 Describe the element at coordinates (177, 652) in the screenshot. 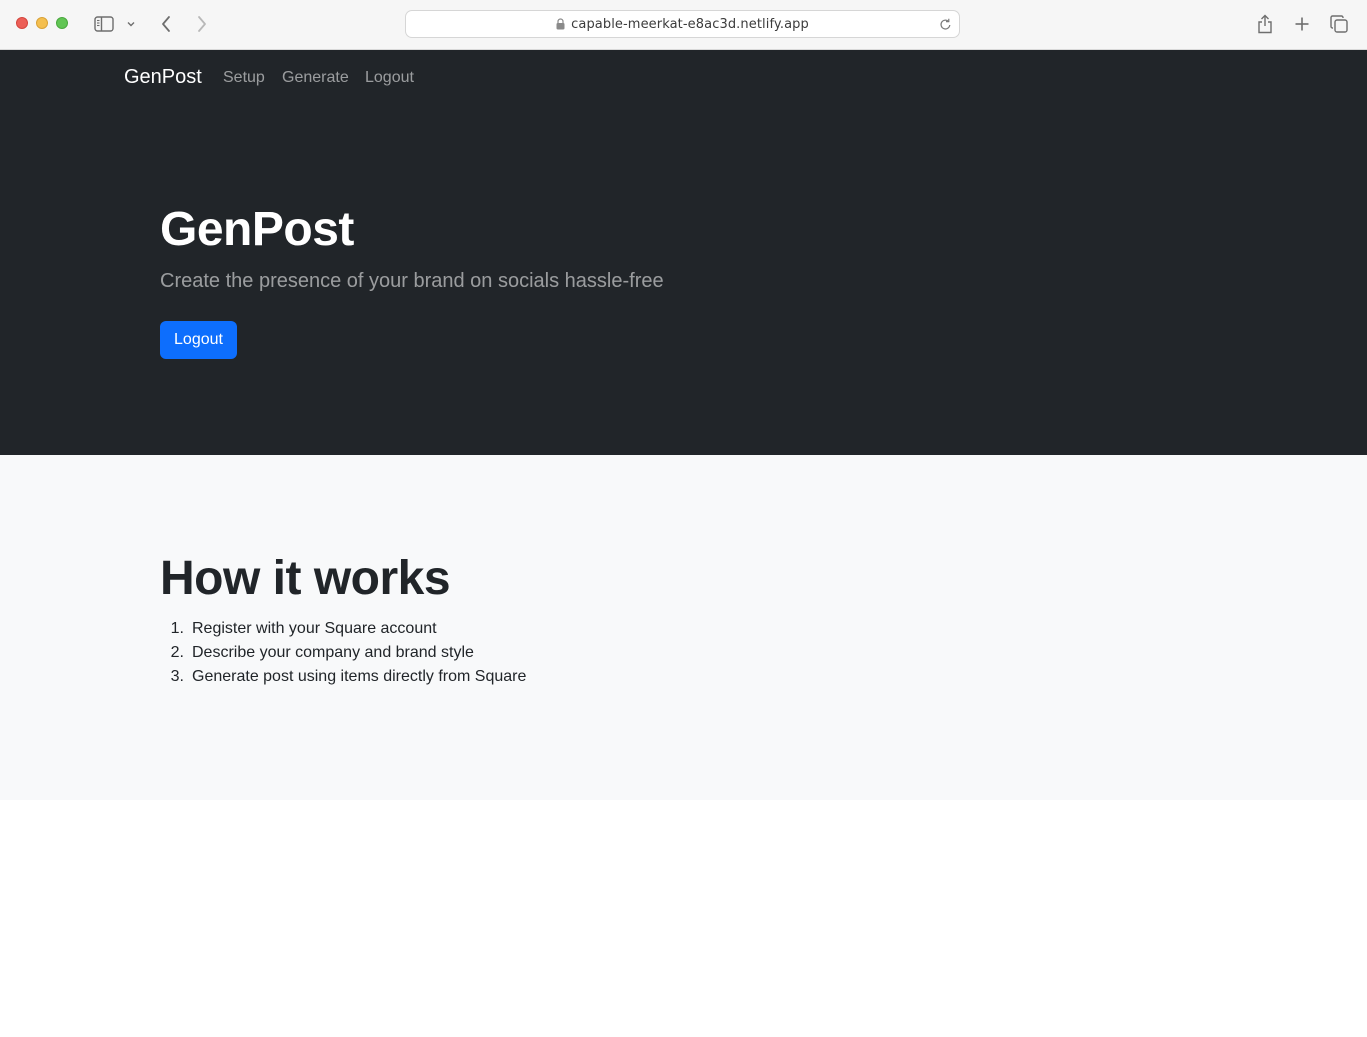

I see `step-number: 2.` at that location.